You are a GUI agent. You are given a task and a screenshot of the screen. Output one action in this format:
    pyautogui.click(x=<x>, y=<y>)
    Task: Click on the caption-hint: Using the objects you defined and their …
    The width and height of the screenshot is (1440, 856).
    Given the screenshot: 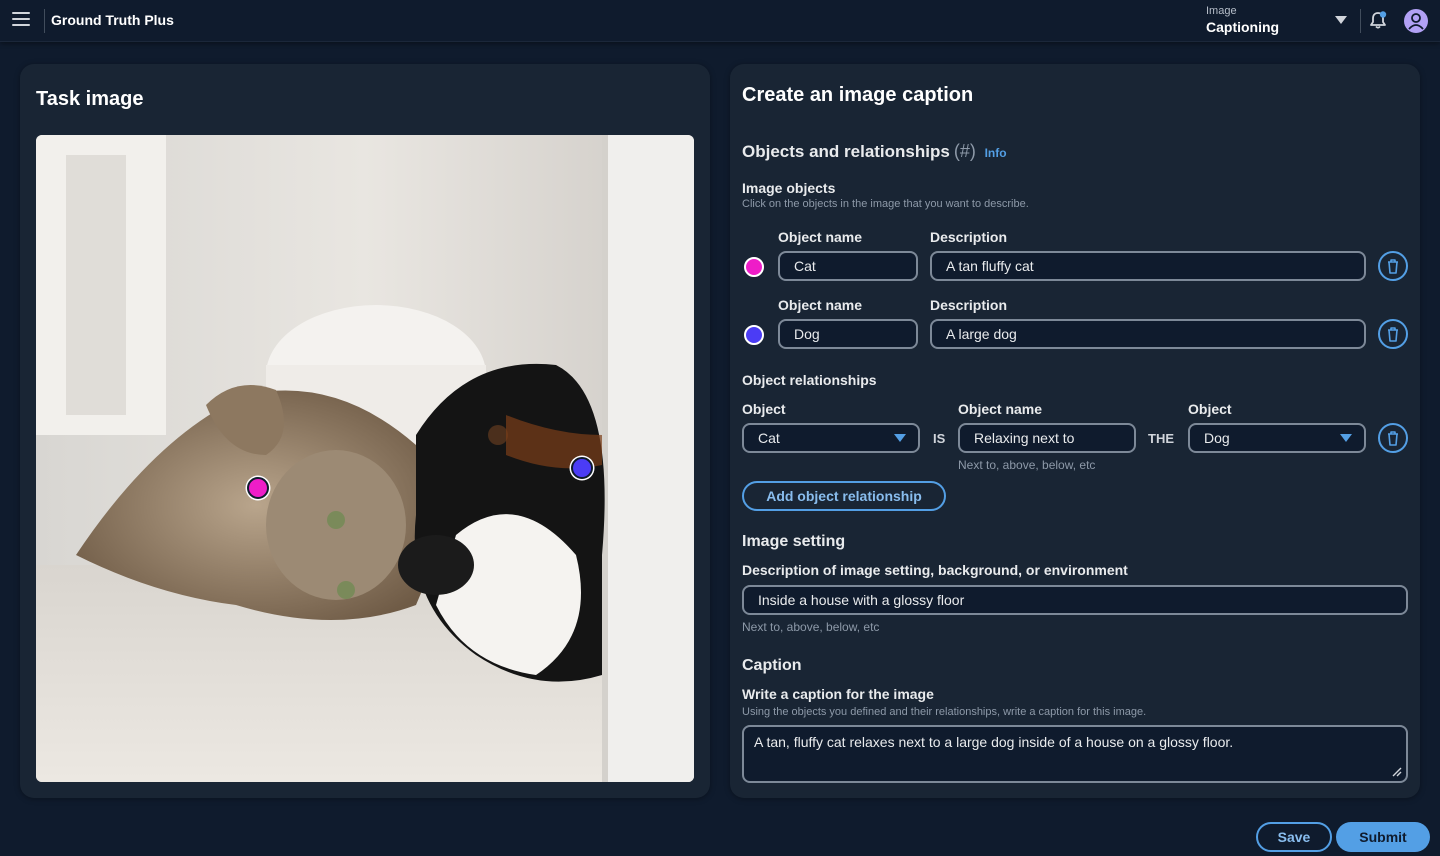 What is the action you would take?
    pyautogui.click(x=944, y=712)
    